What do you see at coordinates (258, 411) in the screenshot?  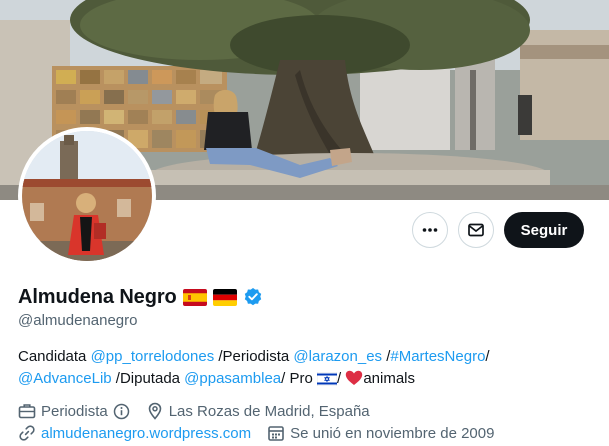 I see `profile-location: Las Rozas de Madrid, España` at bounding box center [258, 411].